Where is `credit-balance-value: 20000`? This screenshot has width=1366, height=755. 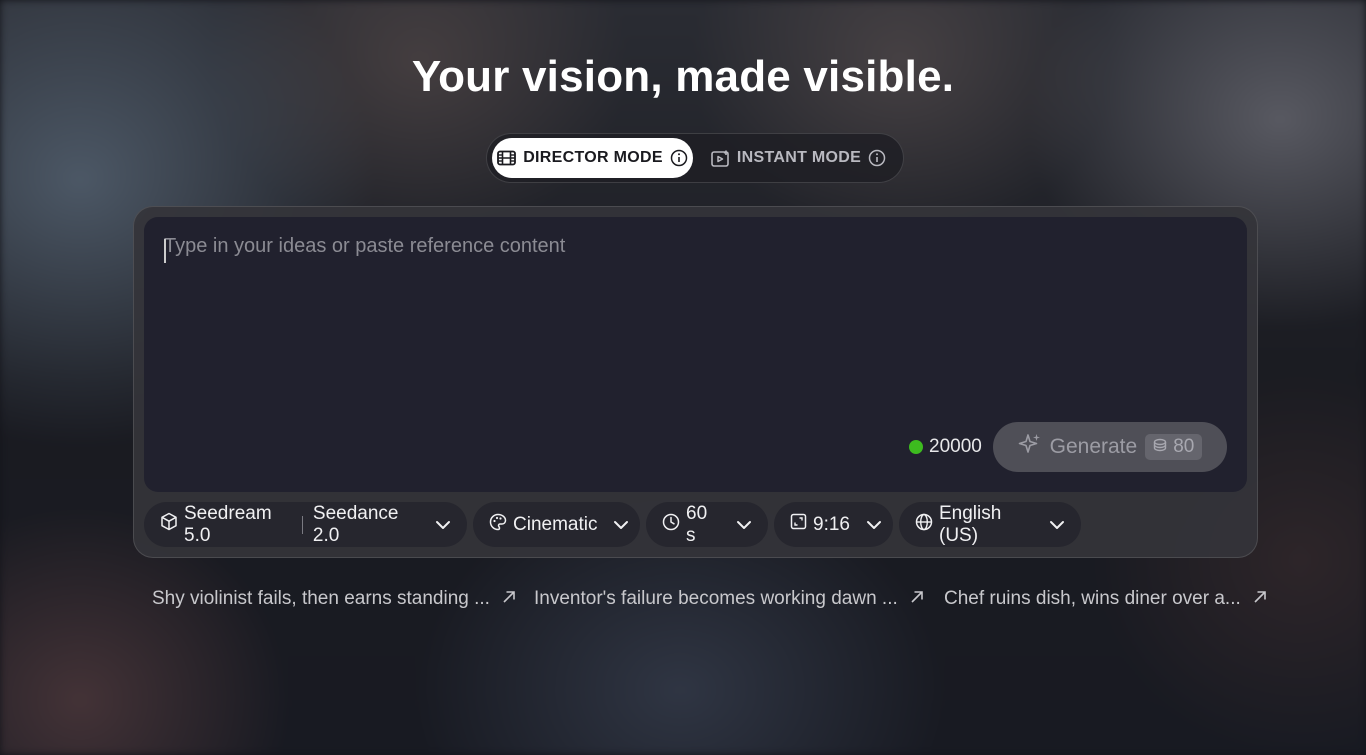 credit-balance-value: 20000 is located at coordinates (955, 446).